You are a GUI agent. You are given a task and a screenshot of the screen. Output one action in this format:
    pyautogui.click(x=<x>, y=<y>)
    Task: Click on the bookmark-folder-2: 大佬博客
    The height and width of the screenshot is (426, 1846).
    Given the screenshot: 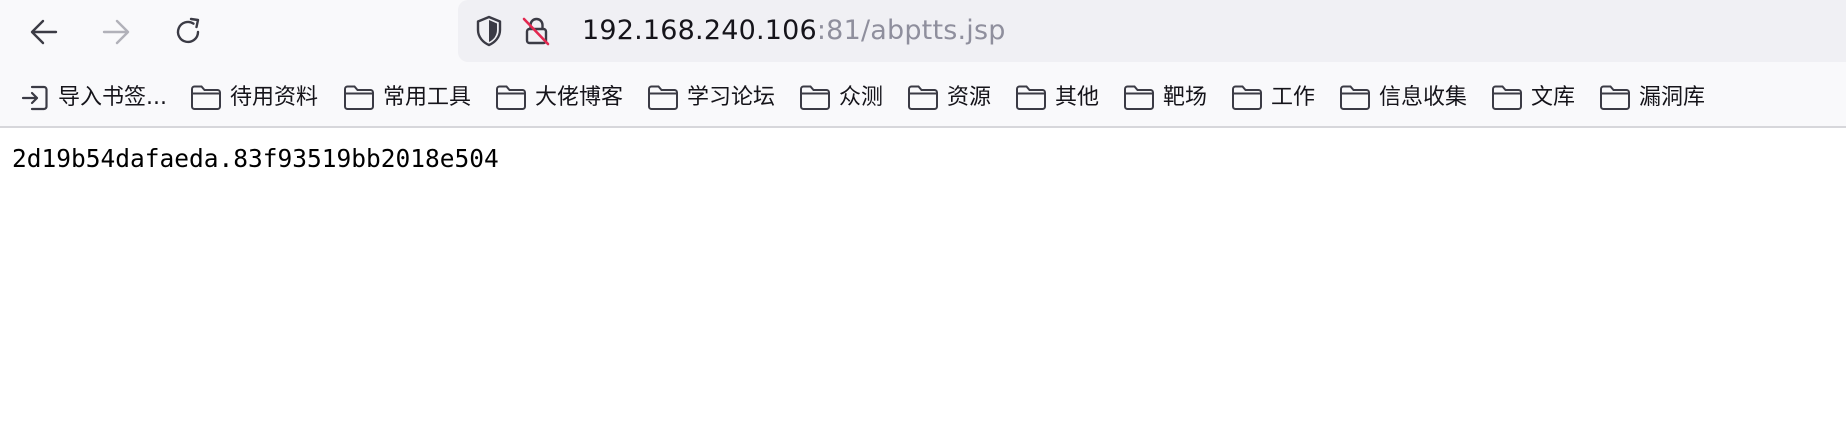 What is the action you would take?
    pyautogui.click(x=559, y=98)
    